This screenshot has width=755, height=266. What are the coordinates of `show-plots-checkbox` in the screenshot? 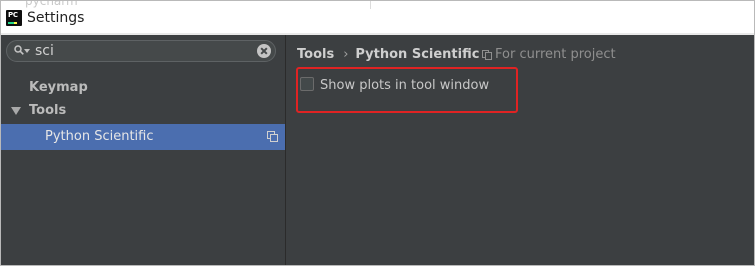 It's located at (307, 84).